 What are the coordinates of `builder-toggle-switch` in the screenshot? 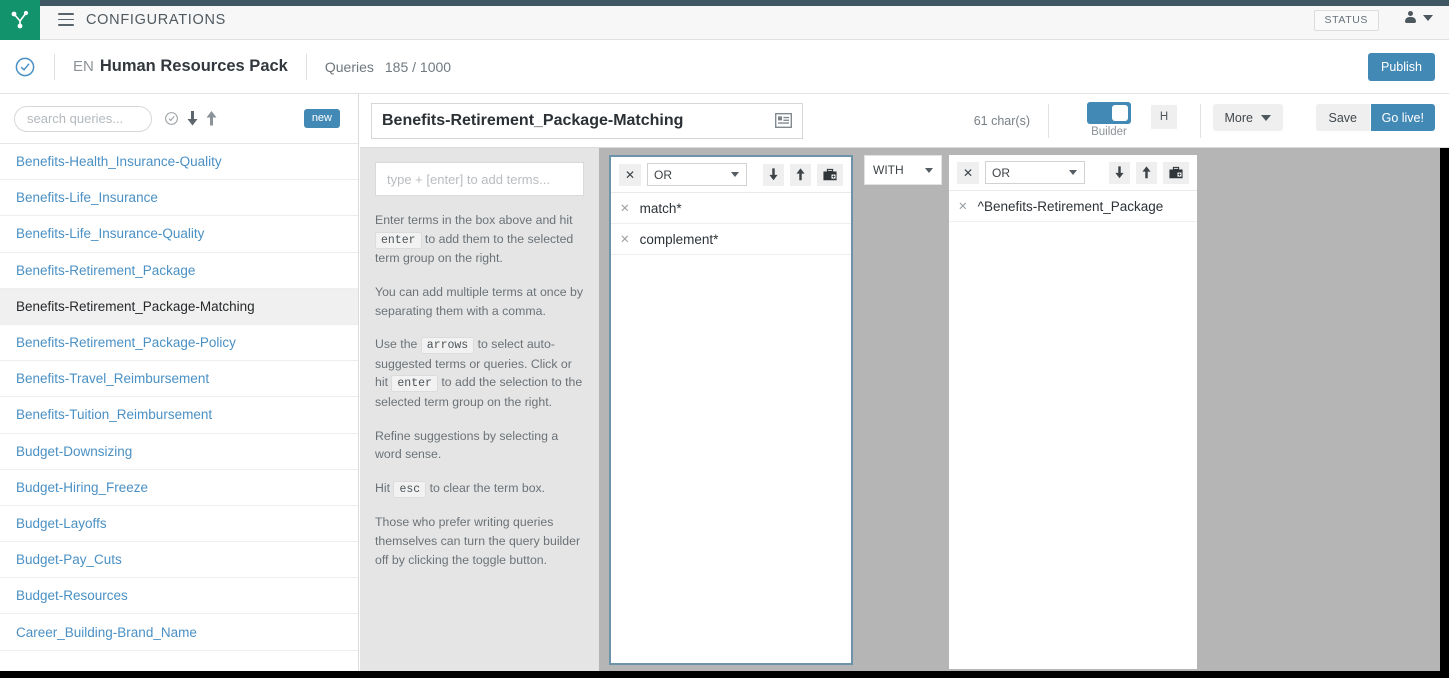 It's located at (1109, 113).